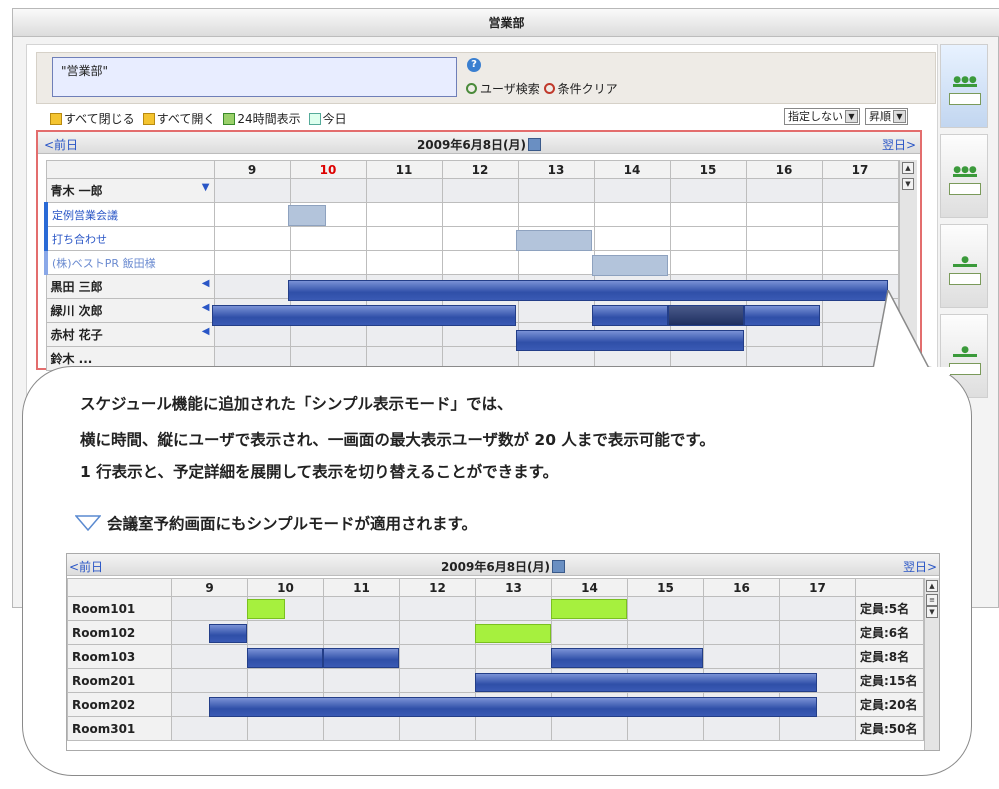  I want to click on scroll-middle-icon: ≡, so click(932, 600).